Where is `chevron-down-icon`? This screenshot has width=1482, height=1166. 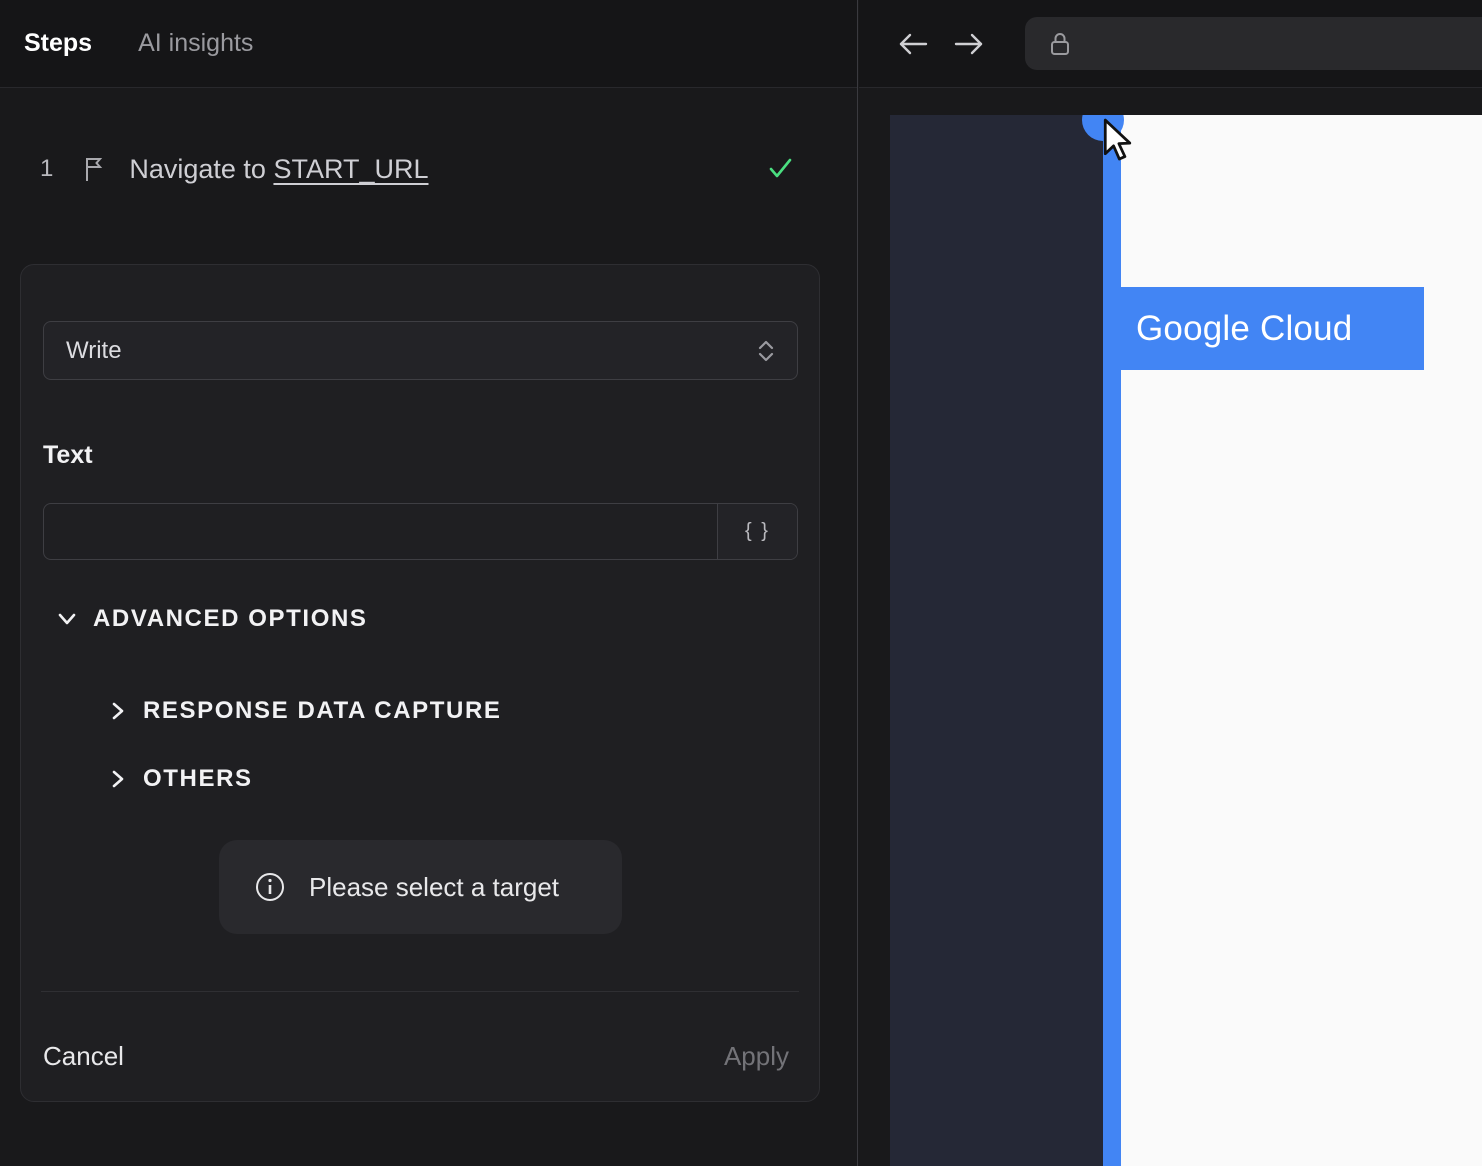
chevron-down-icon is located at coordinates (67, 619).